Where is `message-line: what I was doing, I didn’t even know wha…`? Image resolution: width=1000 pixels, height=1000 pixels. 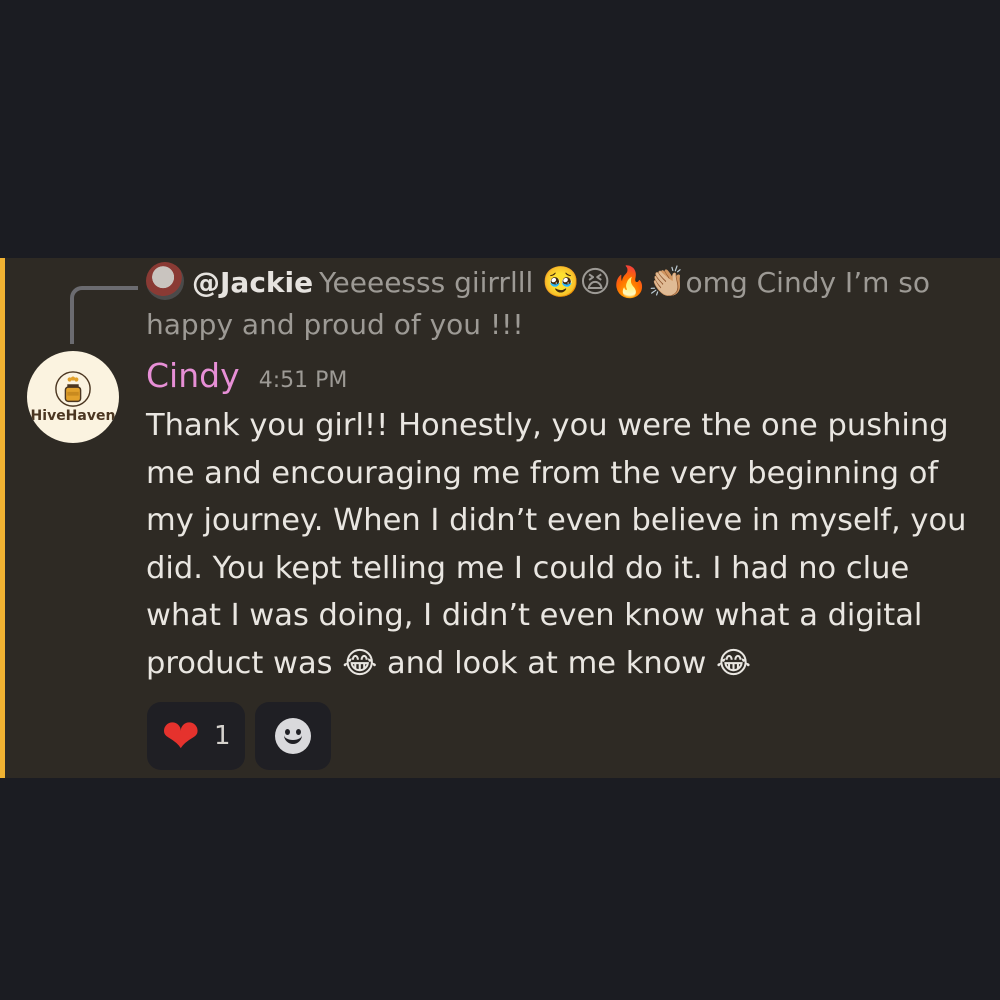
message-line: what I was doing, I didn’t even know wha… is located at coordinates (534, 616).